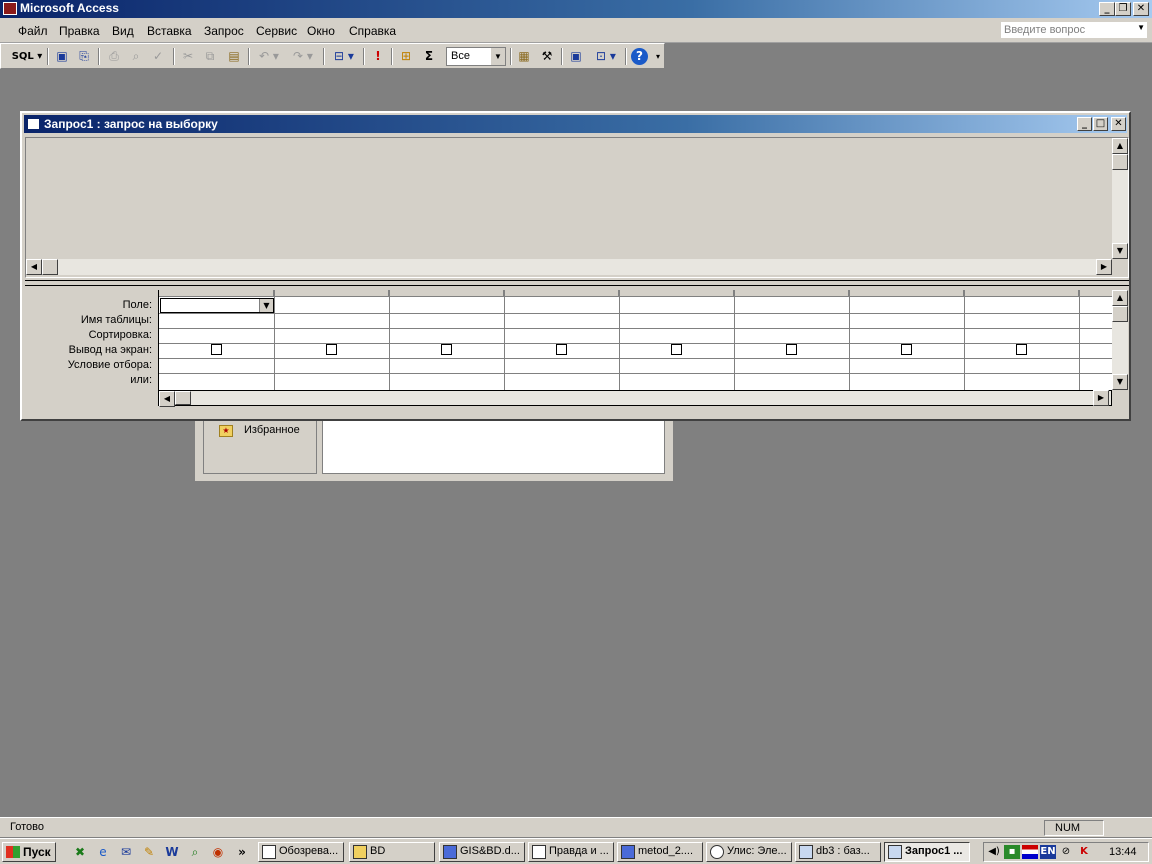 The width and height of the screenshot is (1152, 864). Describe the element at coordinates (276, 31) in the screenshot. I see `menu-tools: Сервис` at that location.